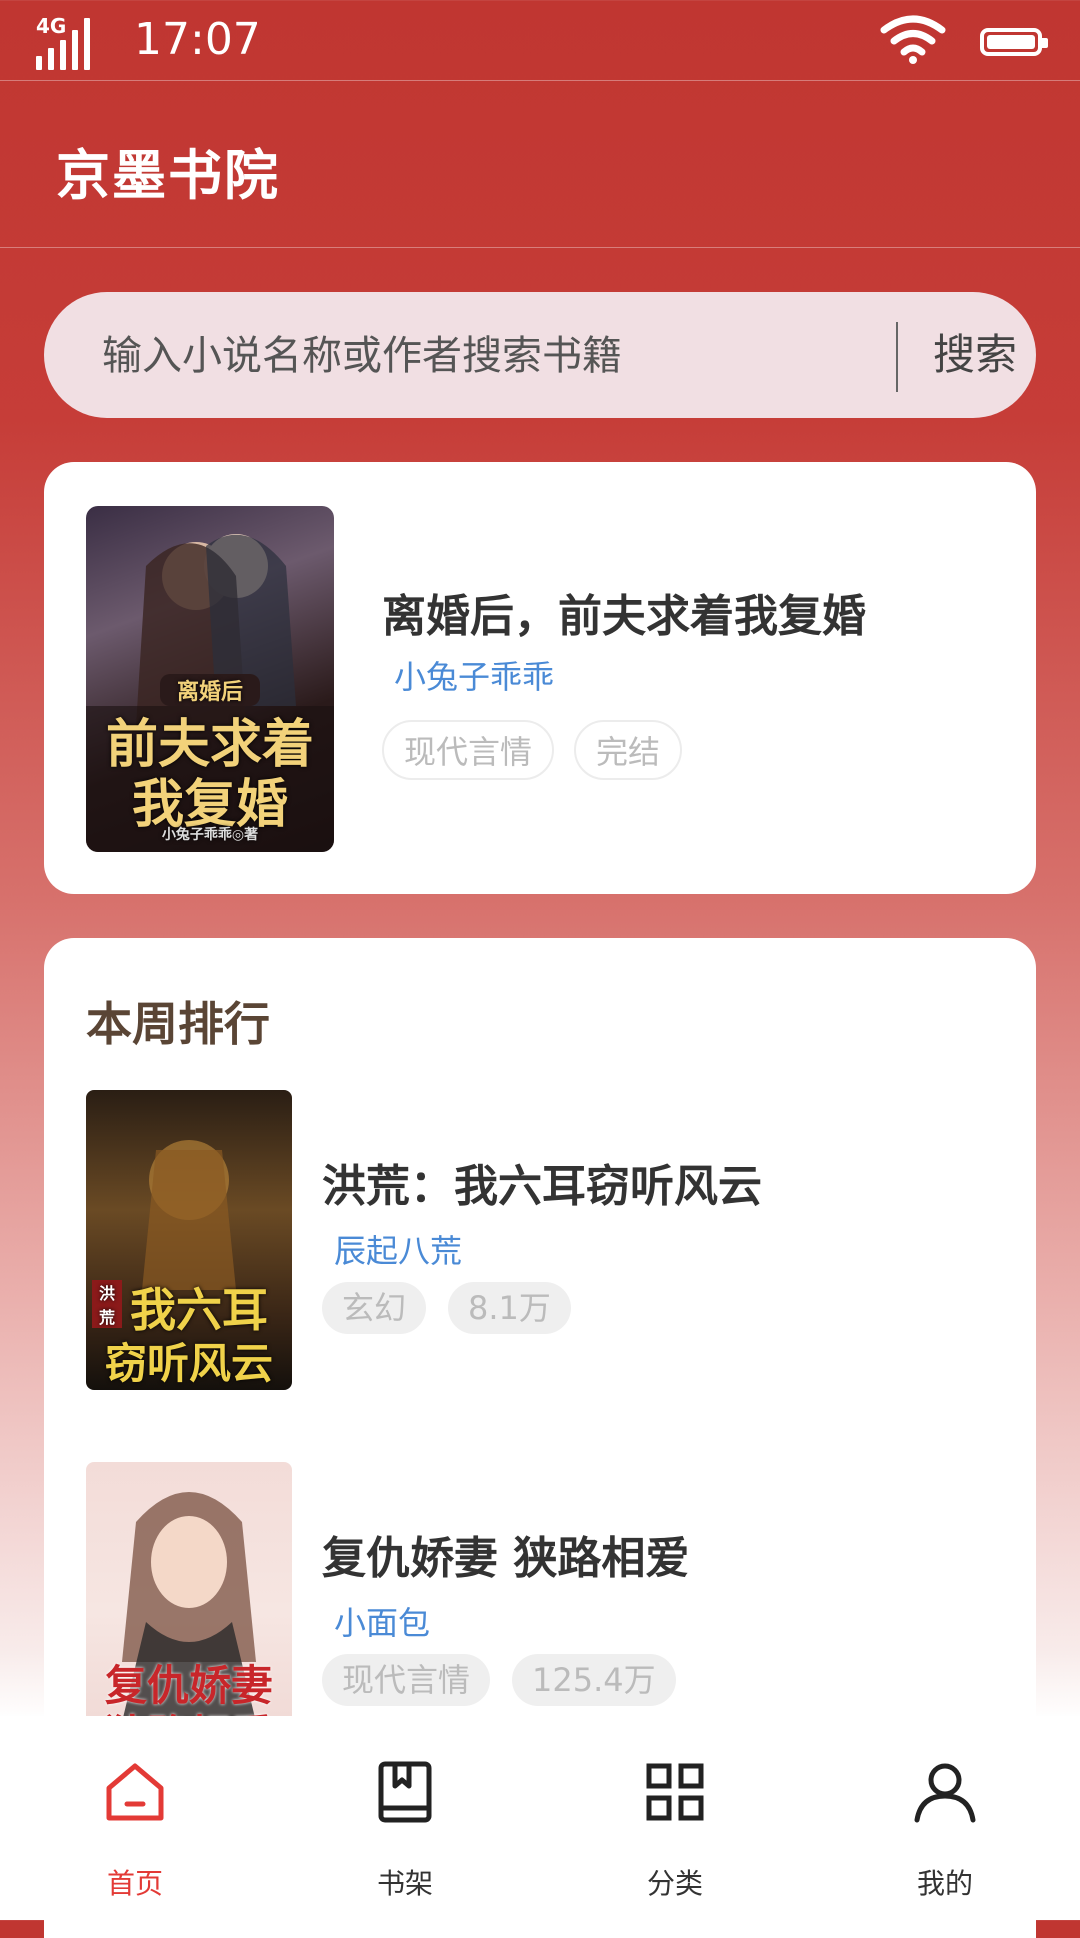  Describe the element at coordinates (189, 1240) in the screenshot. I see `book-cover: 洪荒 我六耳 窃听风云` at that location.